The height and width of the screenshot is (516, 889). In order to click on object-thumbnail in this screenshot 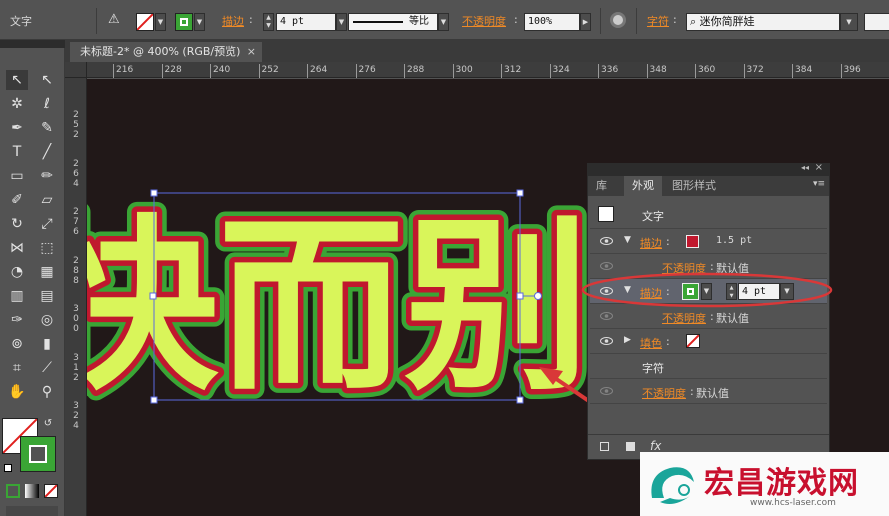, I will do `click(606, 214)`.